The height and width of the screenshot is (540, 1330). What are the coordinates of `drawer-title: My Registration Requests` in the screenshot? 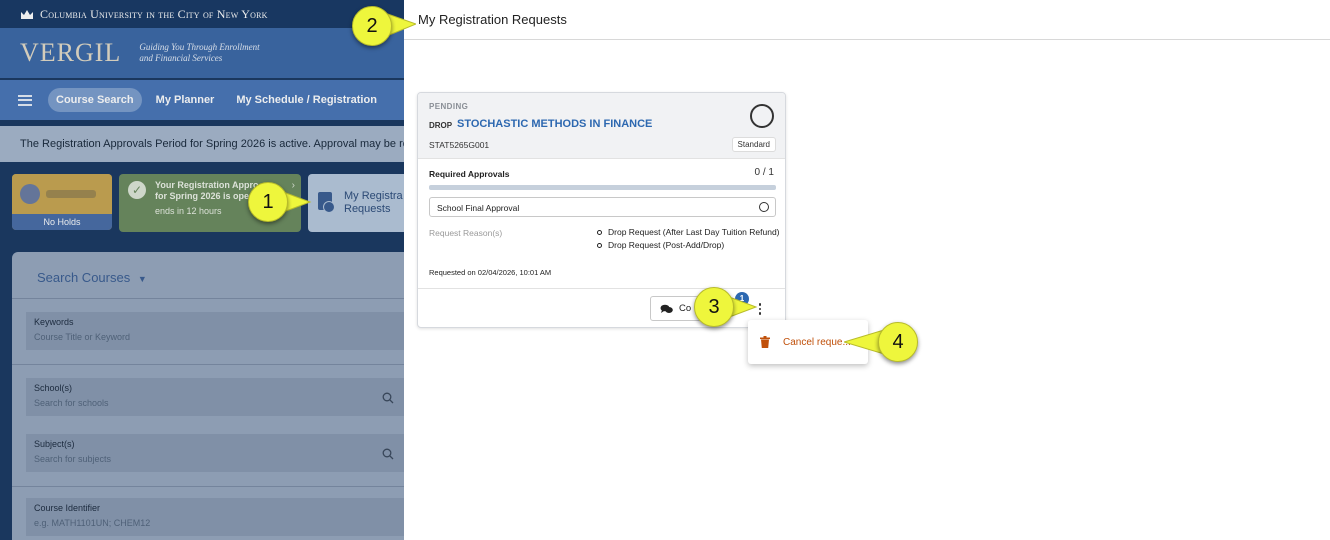 It's located at (492, 19).